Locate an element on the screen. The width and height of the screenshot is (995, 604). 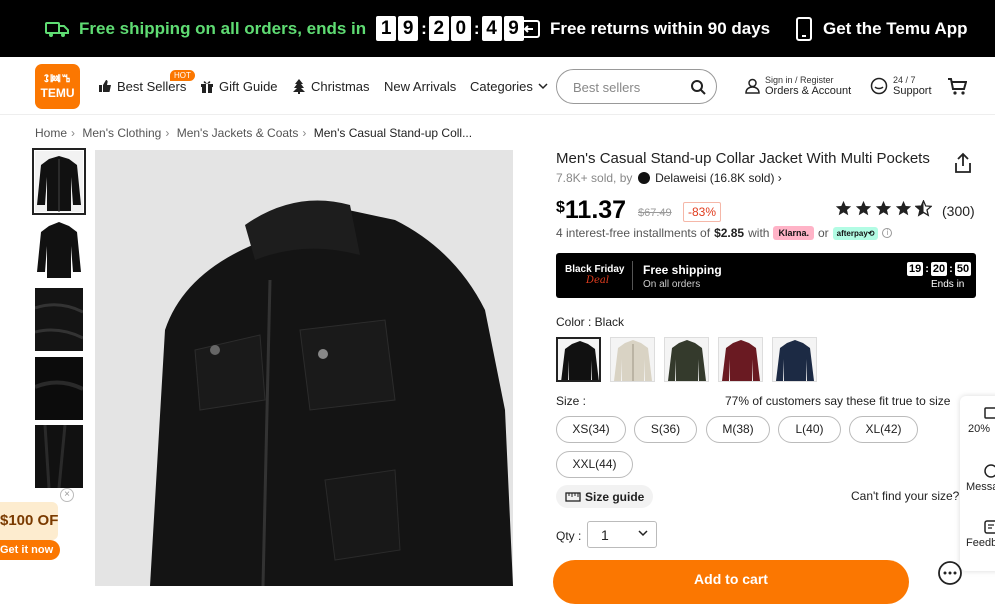
size-option-xxl: XXL(44) is located at coordinates (594, 464).